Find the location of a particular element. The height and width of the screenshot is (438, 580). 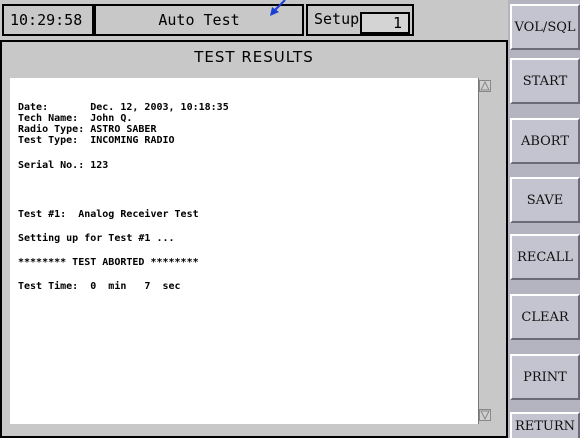

return-button: RETURN is located at coordinates (545, 425).